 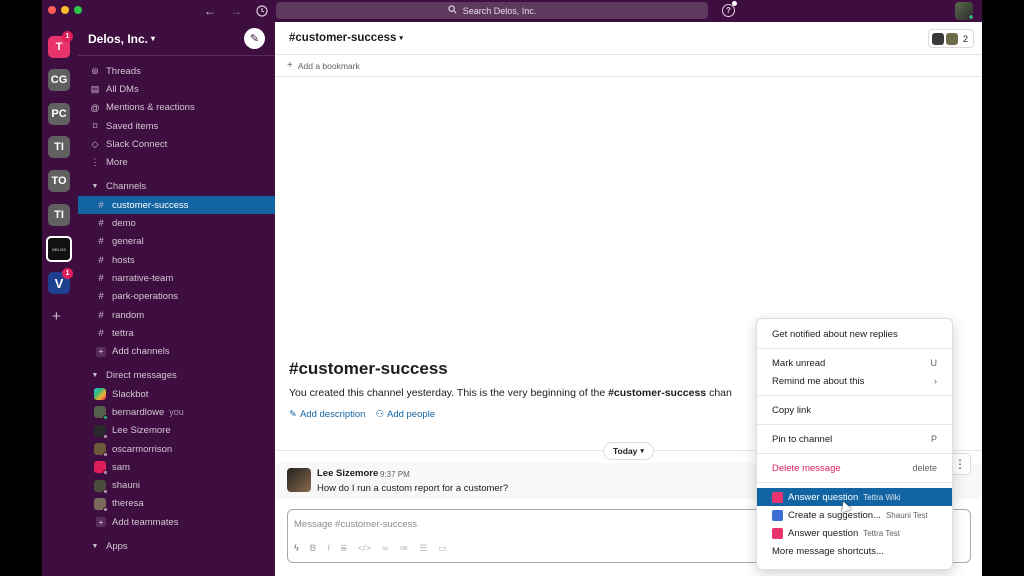 I want to click on search-placeholder: Search Delos, Inc., so click(x=499, y=10).